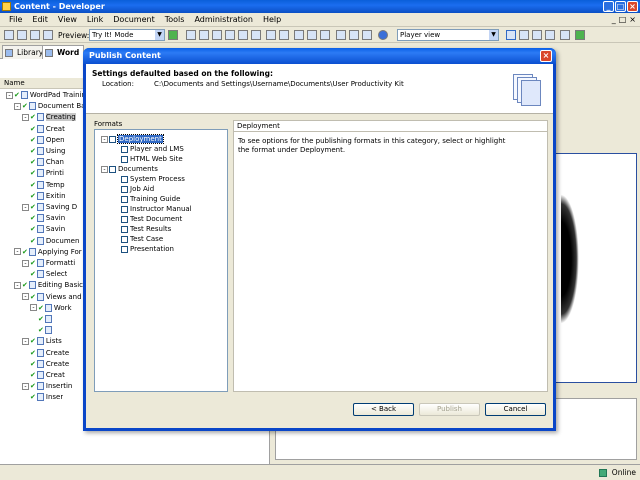  I want to click on menu-document: Document, so click(133, 19).